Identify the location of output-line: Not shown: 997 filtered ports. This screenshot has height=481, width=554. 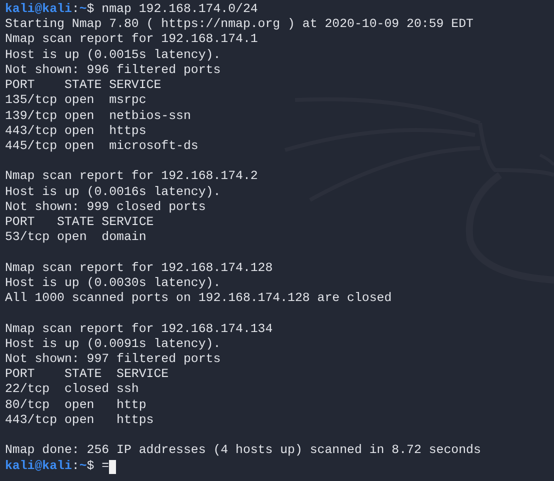
(113, 360).